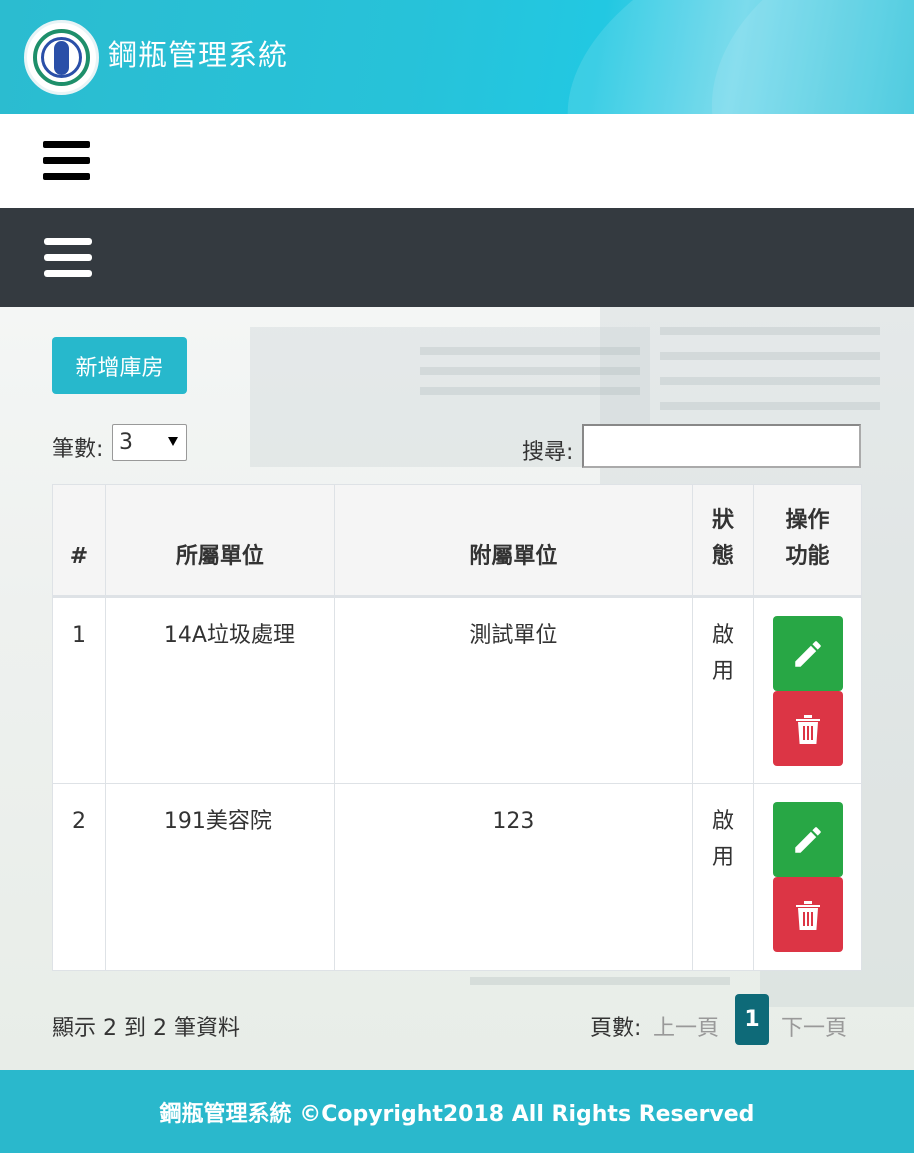 The width and height of the screenshot is (914, 1153). What do you see at coordinates (457, 161) in the screenshot?
I see `top-nav` at bounding box center [457, 161].